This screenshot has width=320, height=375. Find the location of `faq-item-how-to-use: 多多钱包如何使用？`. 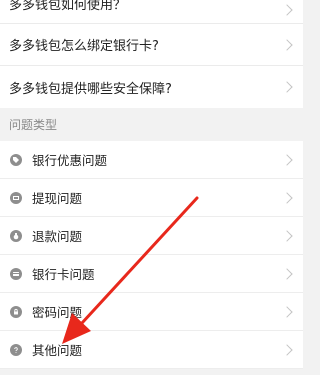

faq-item-how-to-use: 多多钱包如何使用？ is located at coordinates (151, 12).